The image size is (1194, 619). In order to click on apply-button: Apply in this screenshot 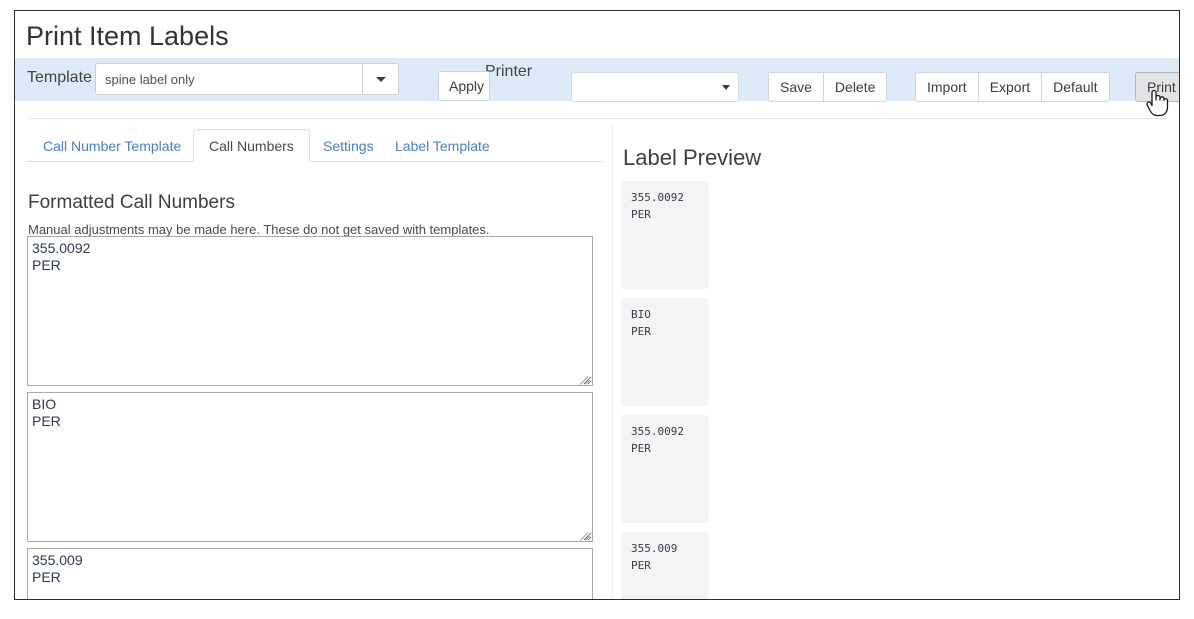, I will do `click(464, 86)`.